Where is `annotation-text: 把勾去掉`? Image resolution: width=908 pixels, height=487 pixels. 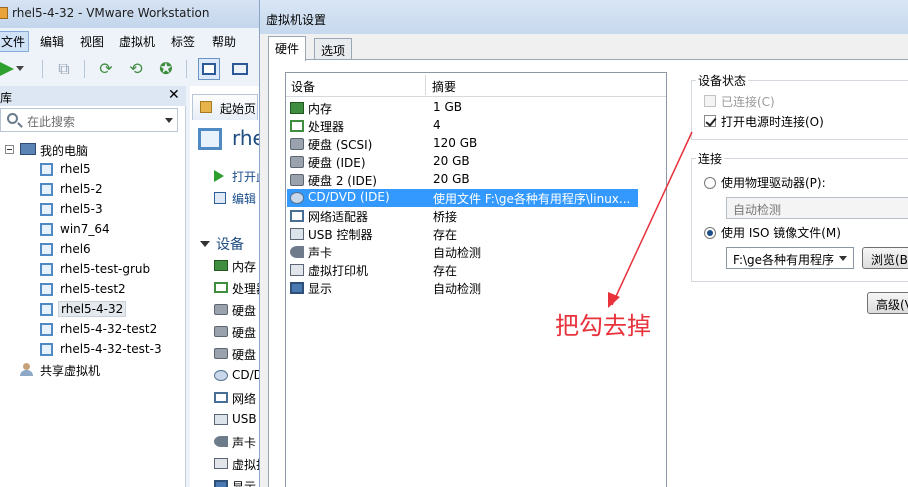 annotation-text: 把勾去掉 is located at coordinates (603, 326).